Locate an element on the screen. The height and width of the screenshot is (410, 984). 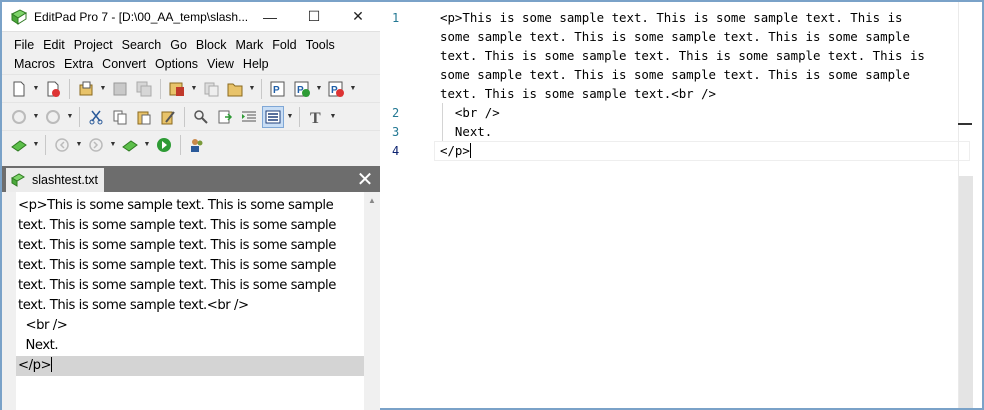
save-all-button is located at coordinates (144, 89).